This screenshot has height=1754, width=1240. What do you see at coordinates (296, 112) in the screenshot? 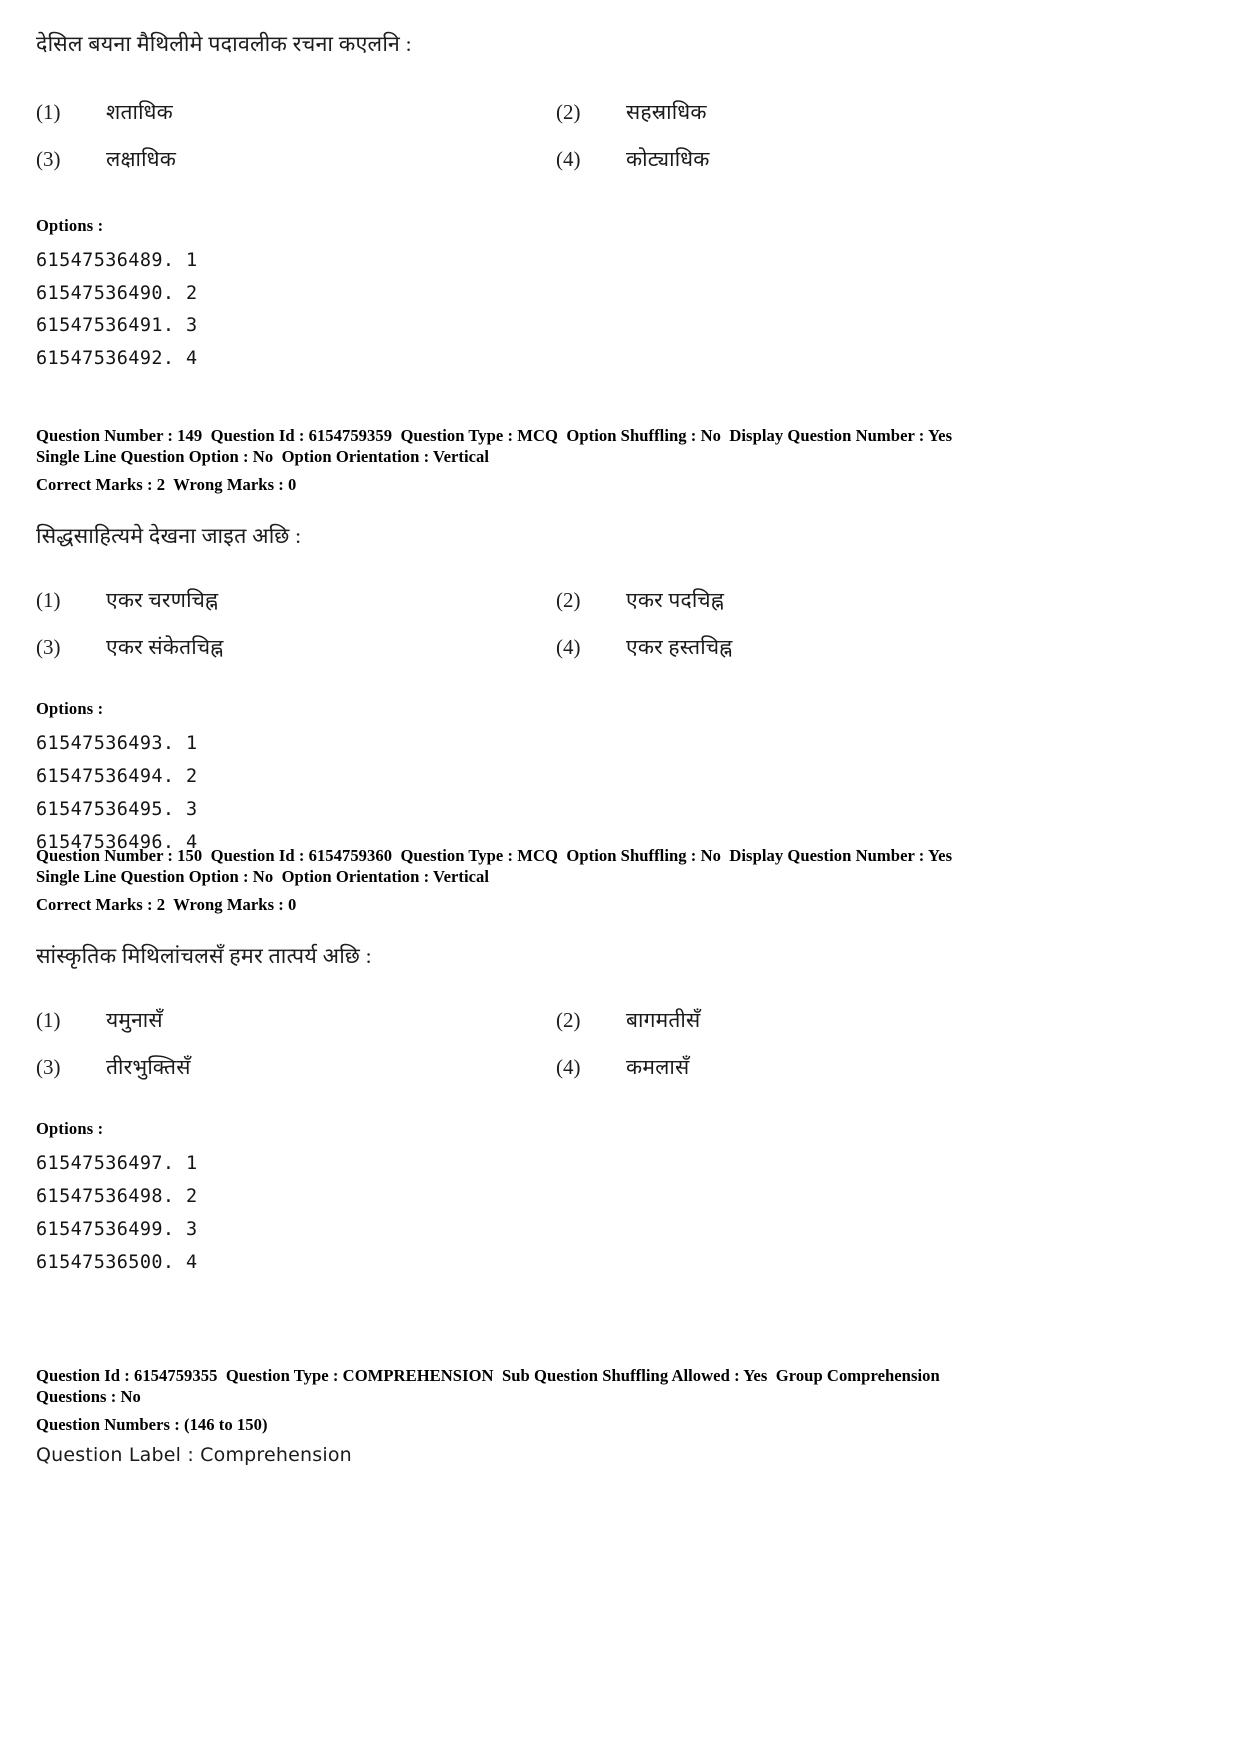
I see `answer-option: (1) शताधिक` at bounding box center [296, 112].